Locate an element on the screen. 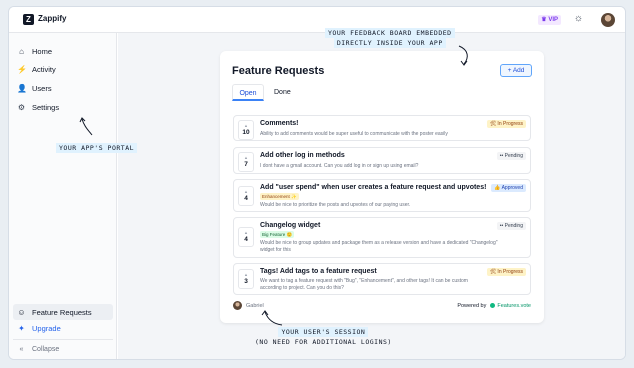  vote-count: 3 is located at coordinates (246, 281).